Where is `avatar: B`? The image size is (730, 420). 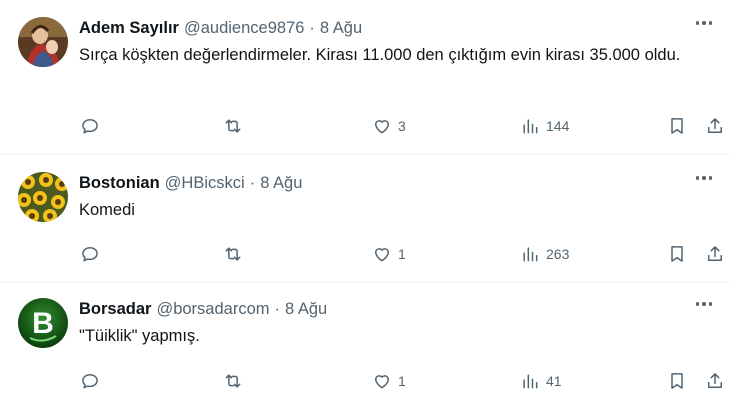 avatar: B is located at coordinates (43, 323).